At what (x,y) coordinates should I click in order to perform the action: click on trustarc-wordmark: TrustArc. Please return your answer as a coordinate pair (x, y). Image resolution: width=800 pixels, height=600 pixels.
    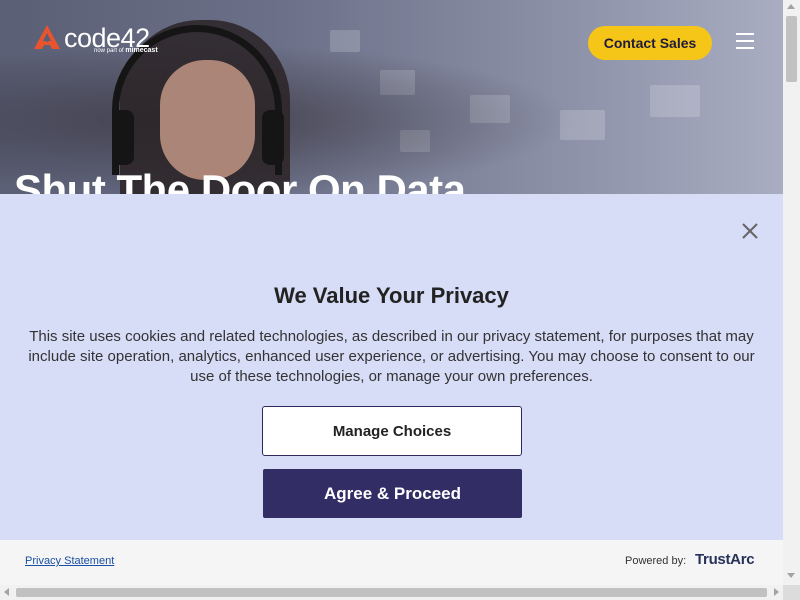
    Looking at the image, I should click on (725, 559).